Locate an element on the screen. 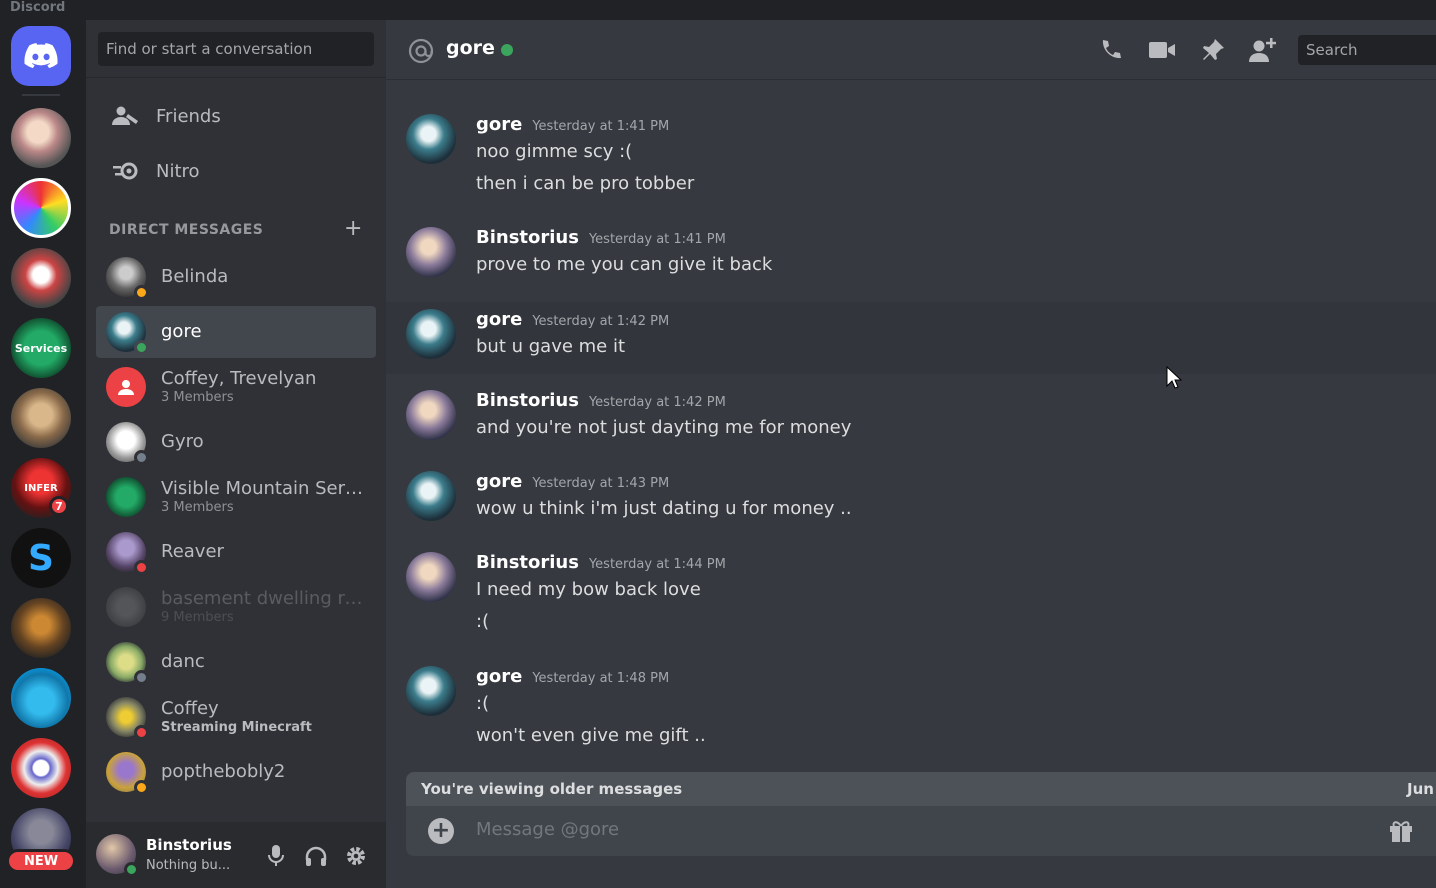  video-call-icon is located at coordinates (1162, 50).